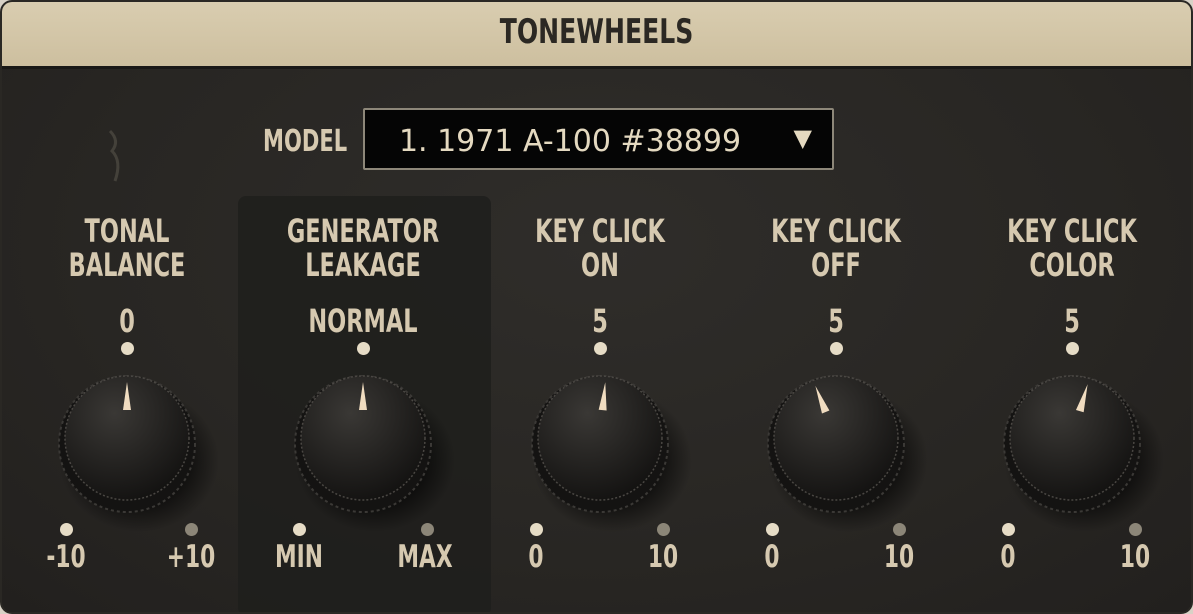 The height and width of the screenshot is (614, 1193). What do you see at coordinates (127, 321) in the screenshot?
I see `tonal-balance-center-label: 0` at bounding box center [127, 321].